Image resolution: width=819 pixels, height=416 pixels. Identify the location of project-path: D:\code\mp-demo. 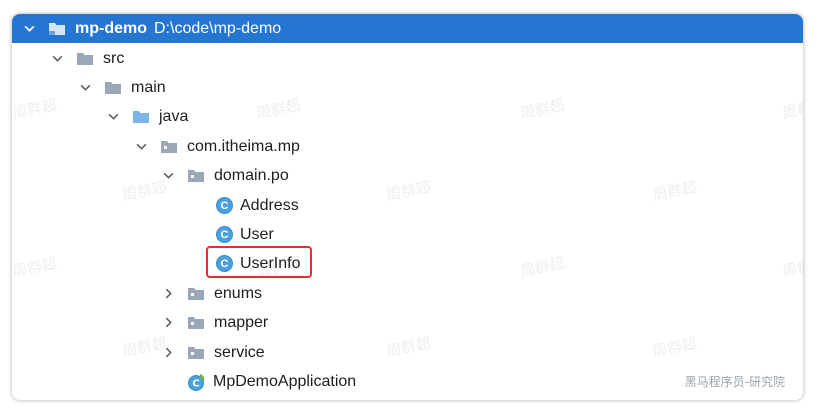
(218, 28).